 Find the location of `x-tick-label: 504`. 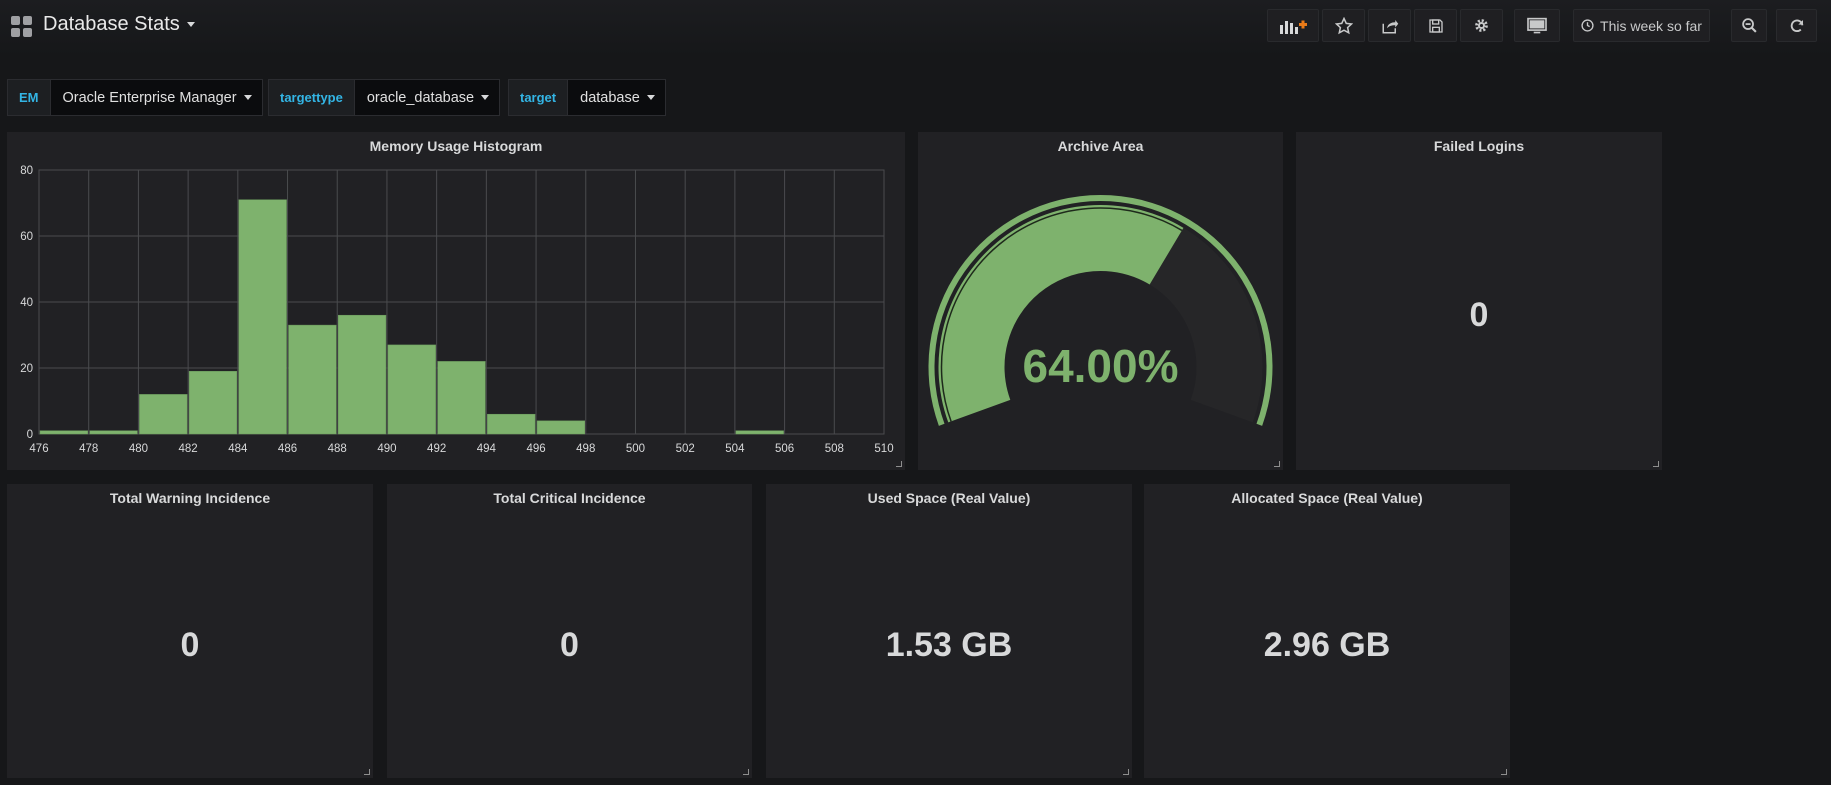

x-tick-label: 504 is located at coordinates (735, 449).